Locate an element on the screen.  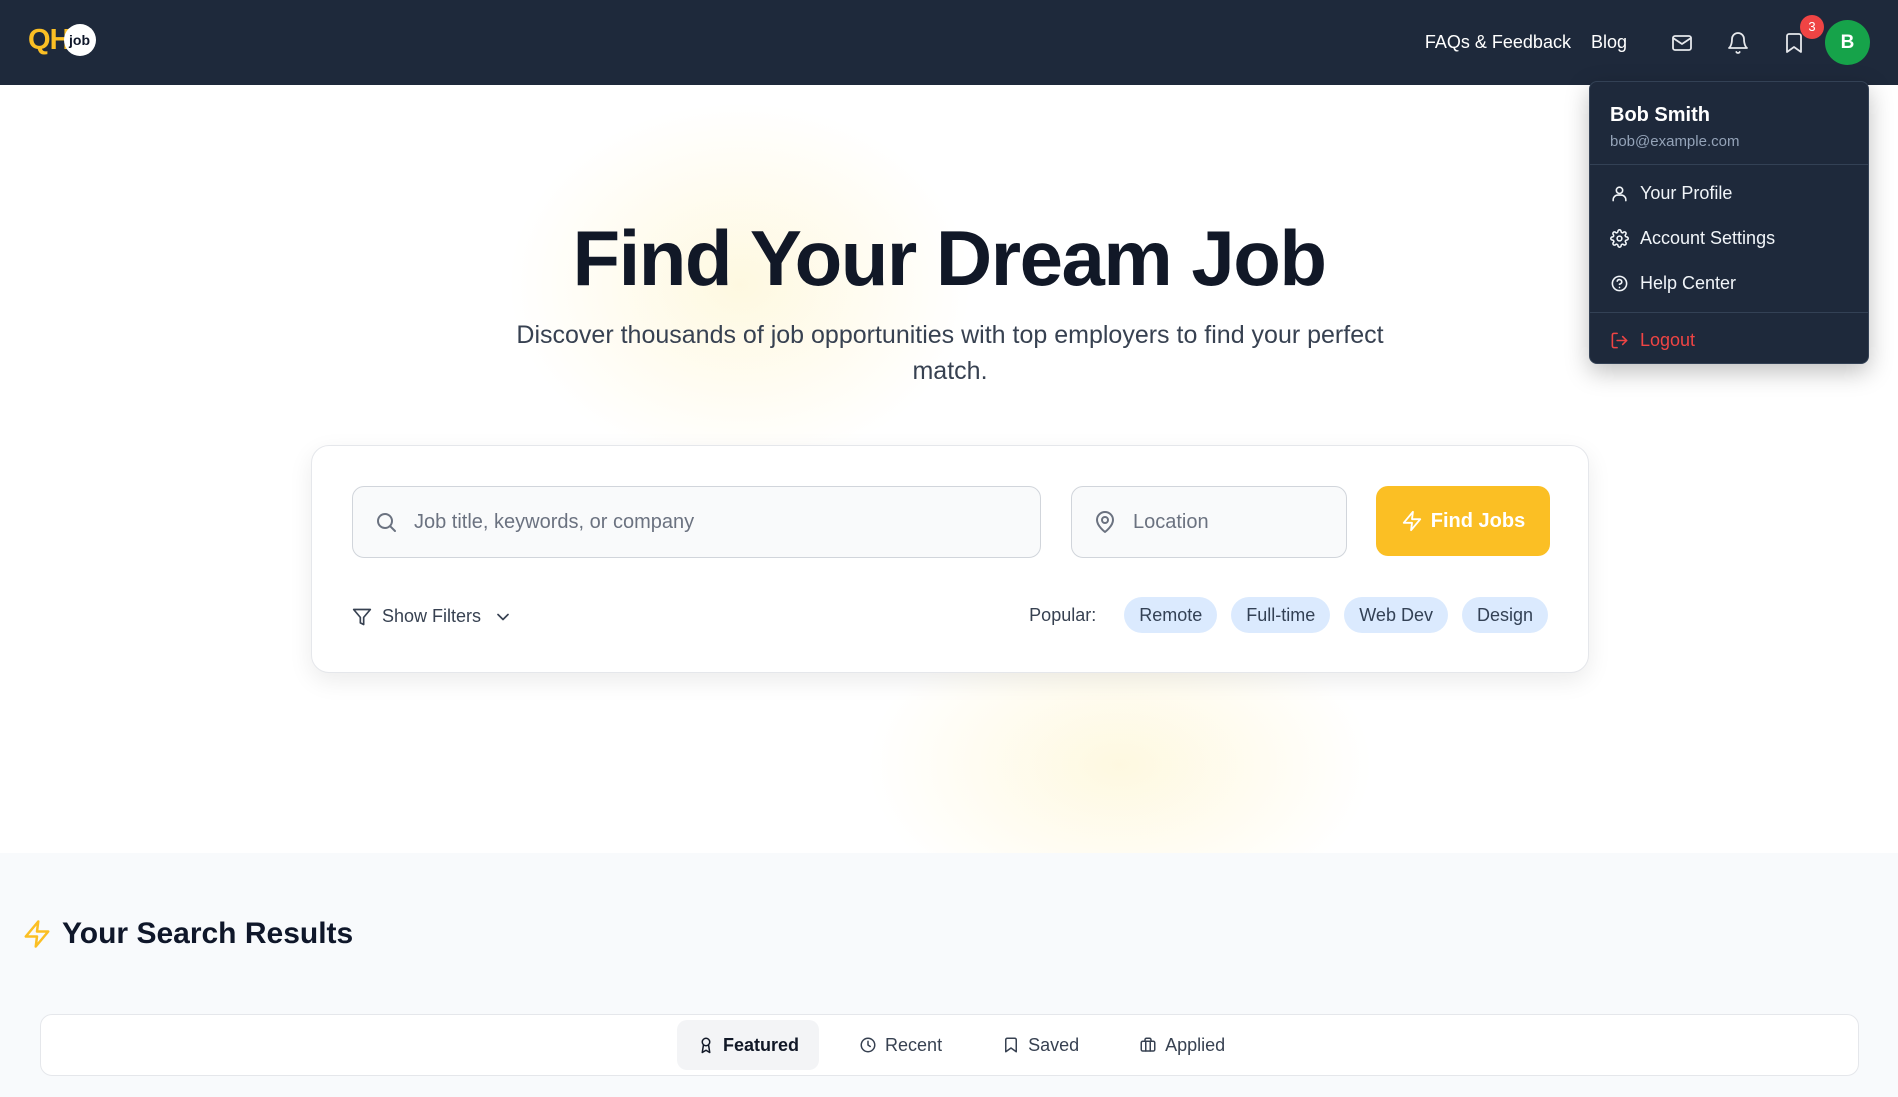
help-circle-icon is located at coordinates (1619, 283).